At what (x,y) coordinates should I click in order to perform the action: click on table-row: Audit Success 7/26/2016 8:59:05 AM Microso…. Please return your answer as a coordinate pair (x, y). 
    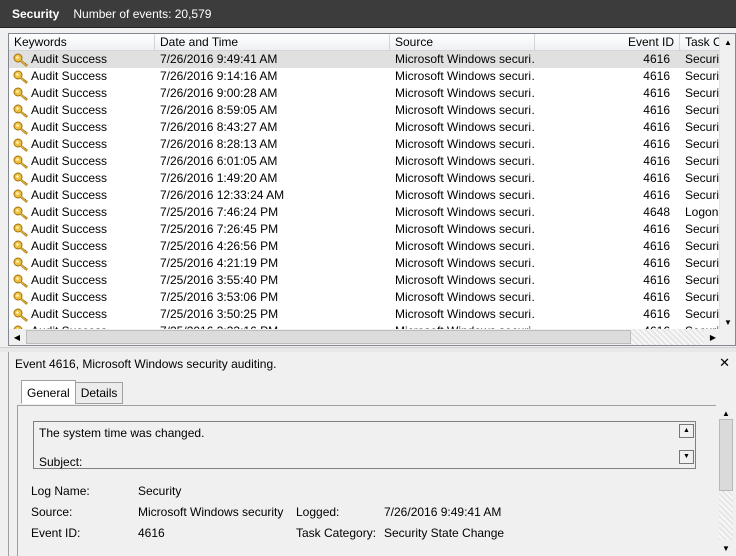
    Looking at the image, I should click on (365, 110).